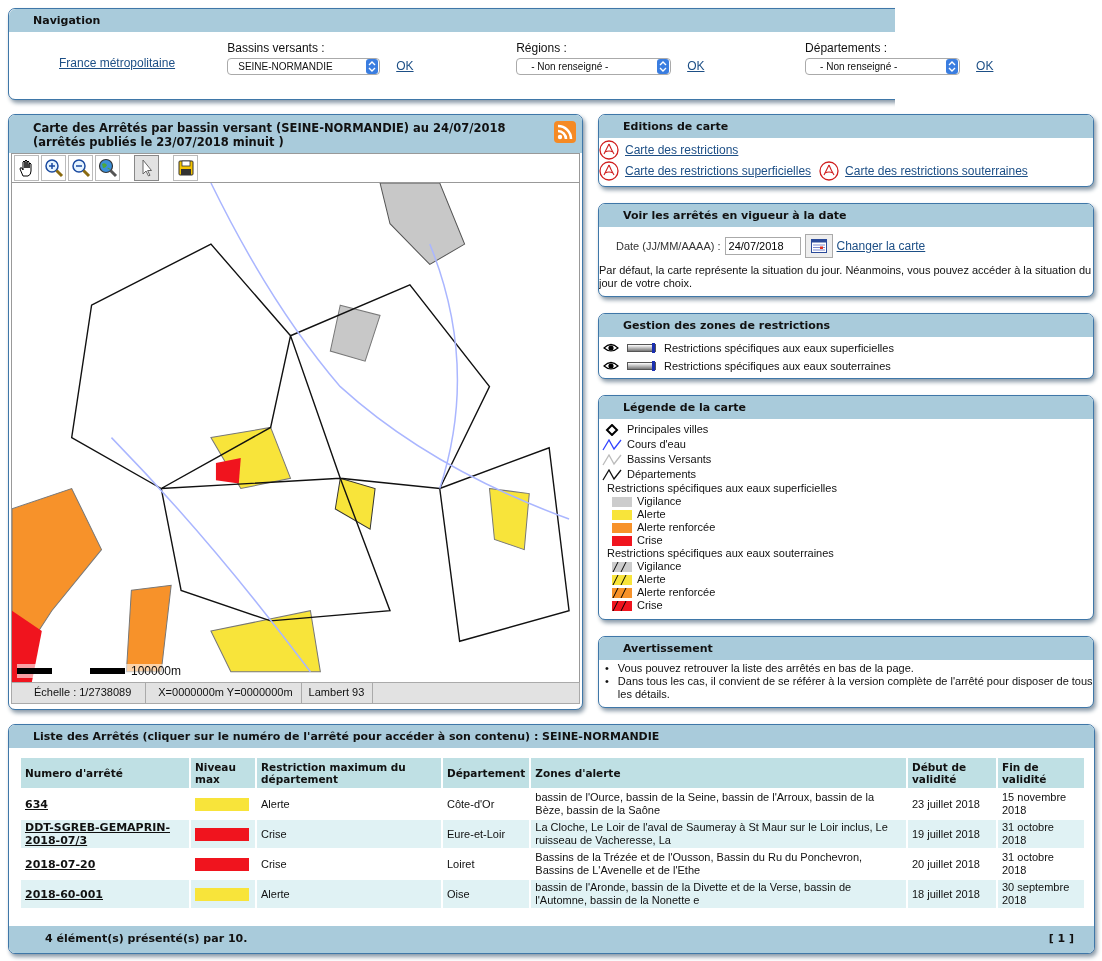  What do you see at coordinates (699, 864) in the screenshot?
I see `table-cell-text: Bassins de la Trézée et de l'Ousson, Bassin du Ru du Ponchevron, Bassins de L'Avenelle et de l'Ethe` at bounding box center [699, 864].